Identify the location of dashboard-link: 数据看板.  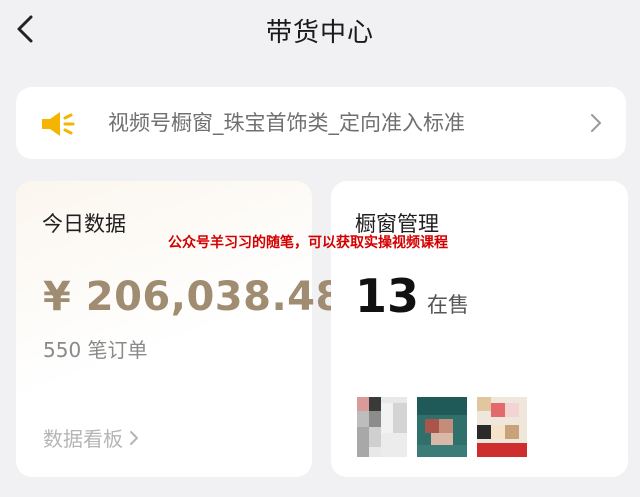
(91, 437).